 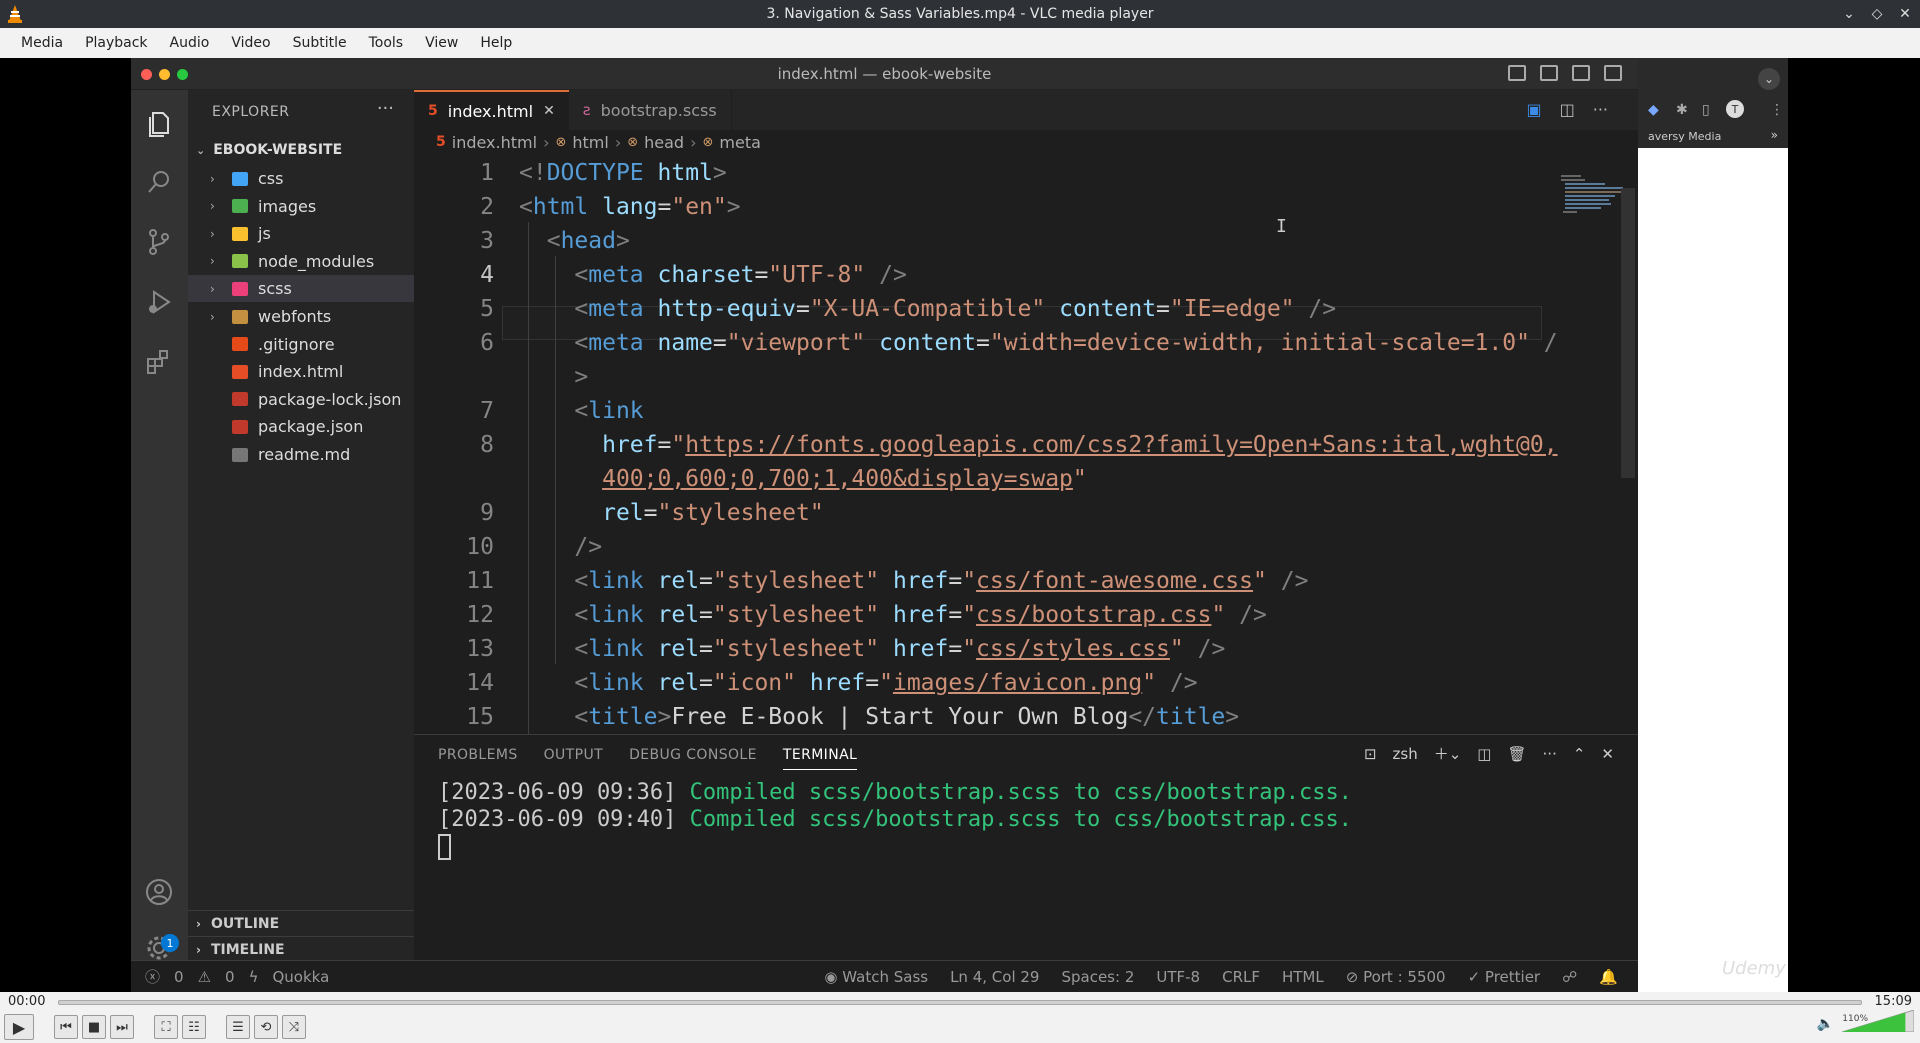 What do you see at coordinates (1570, 976) in the screenshot?
I see `feedback-icon: ☍` at bounding box center [1570, 976].